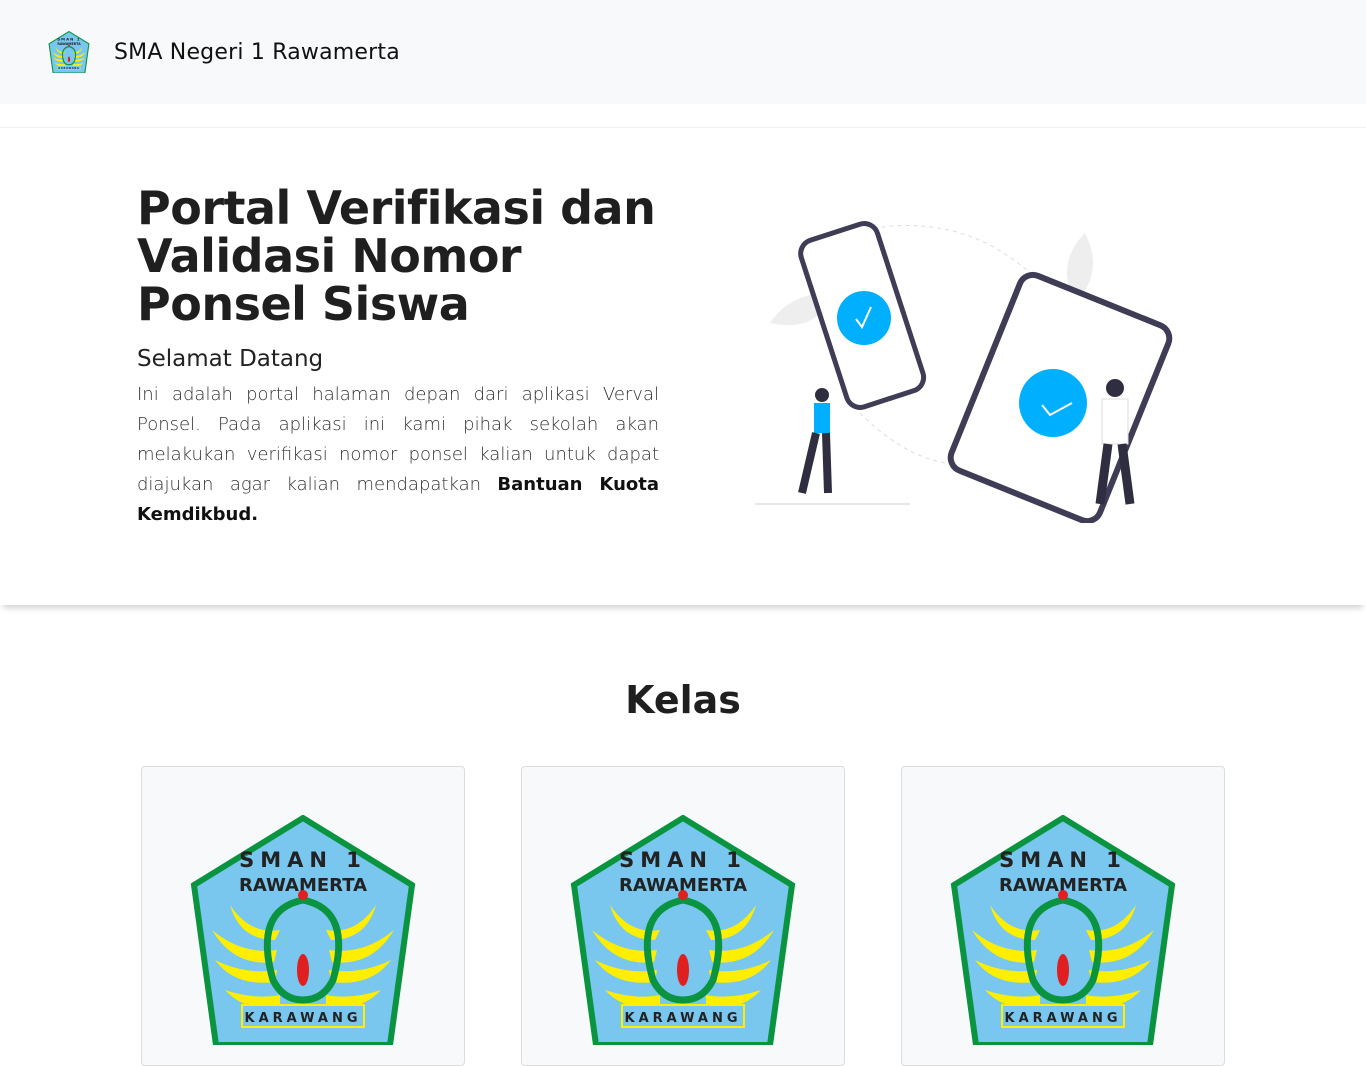 The height and width of the screenshot is (1066, 1366). I want to click on verification-illustration, so click(964, 372).